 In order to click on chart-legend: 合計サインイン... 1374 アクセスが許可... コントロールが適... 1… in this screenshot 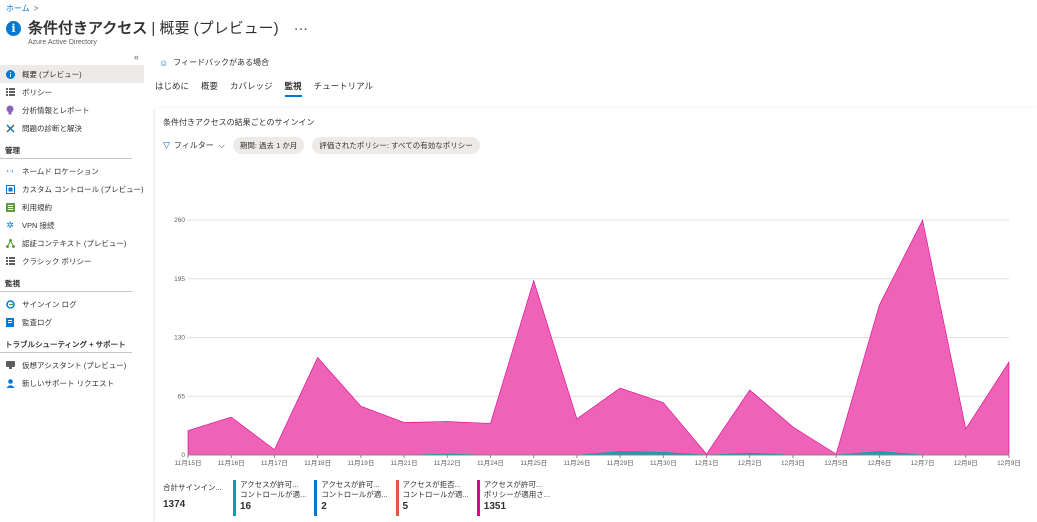, I will do `click(360, 498)`.